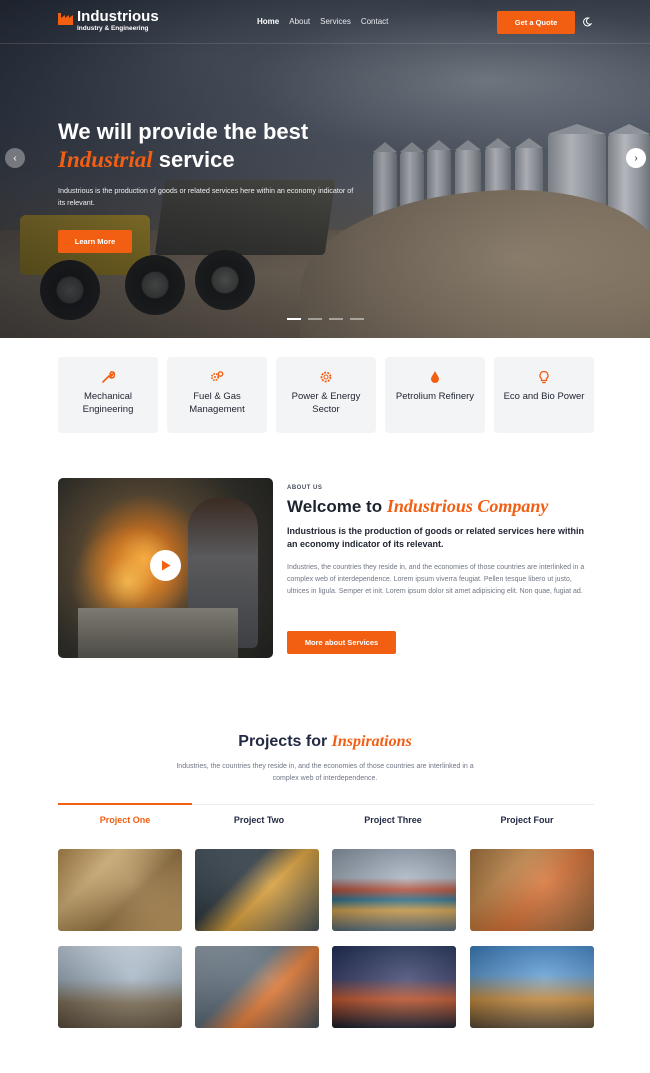 This screenshot has width=650, height=1073. I want to click on projects-title-main: Projects for, so click(283, 741).